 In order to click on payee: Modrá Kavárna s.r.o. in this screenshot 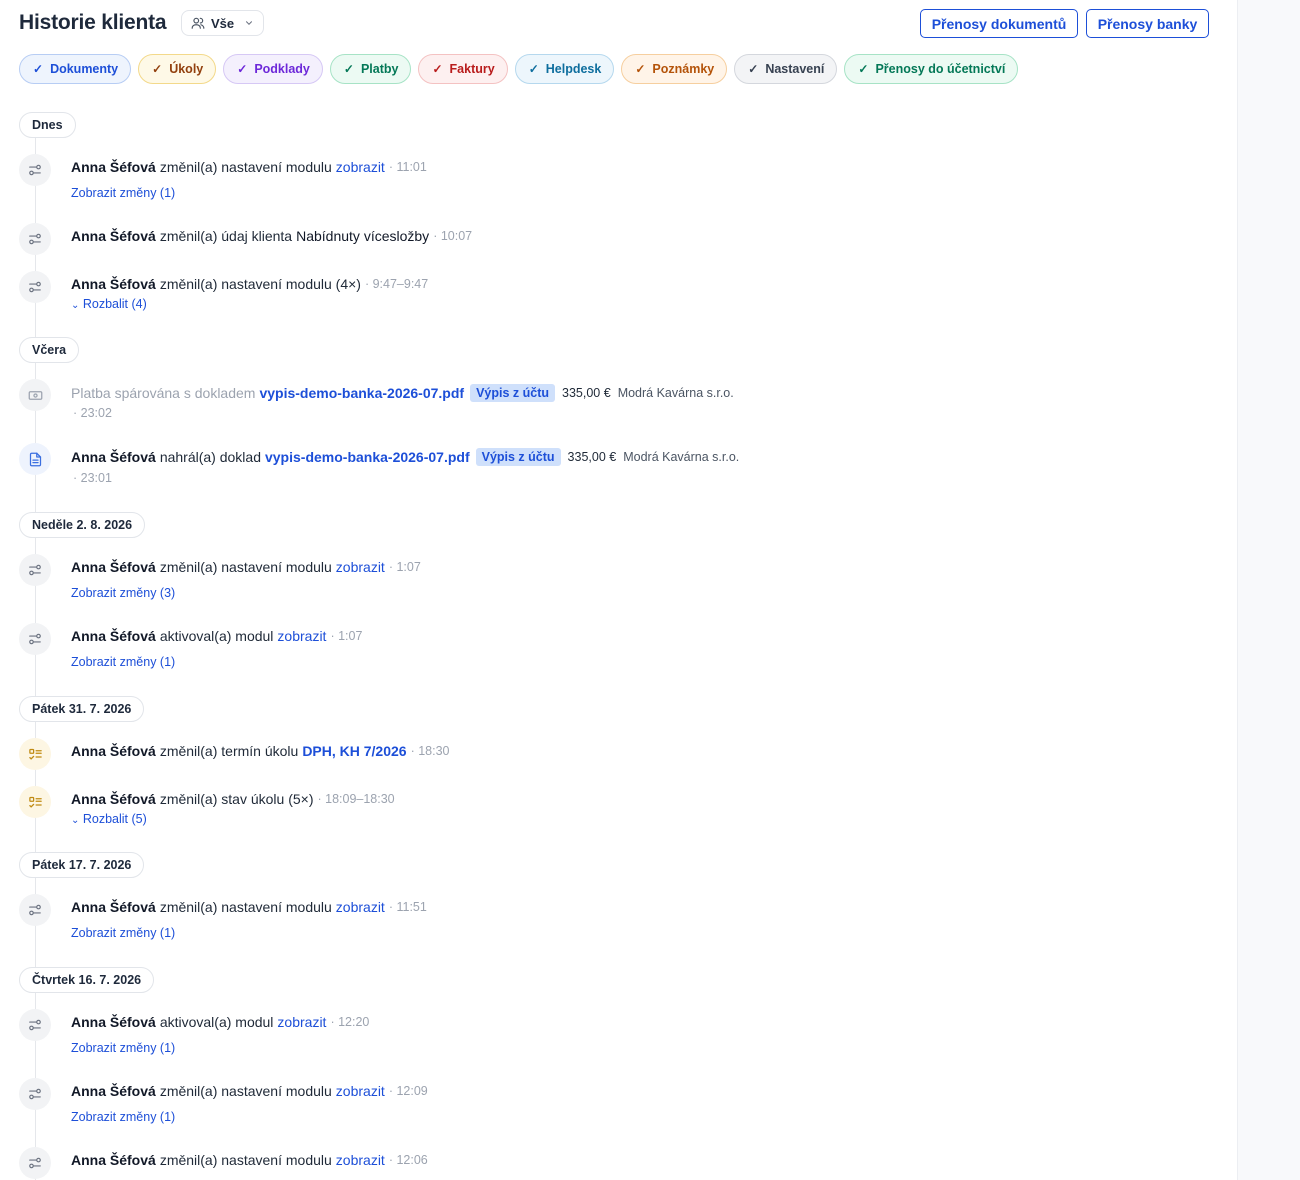, I will do `click(681, 457)`.